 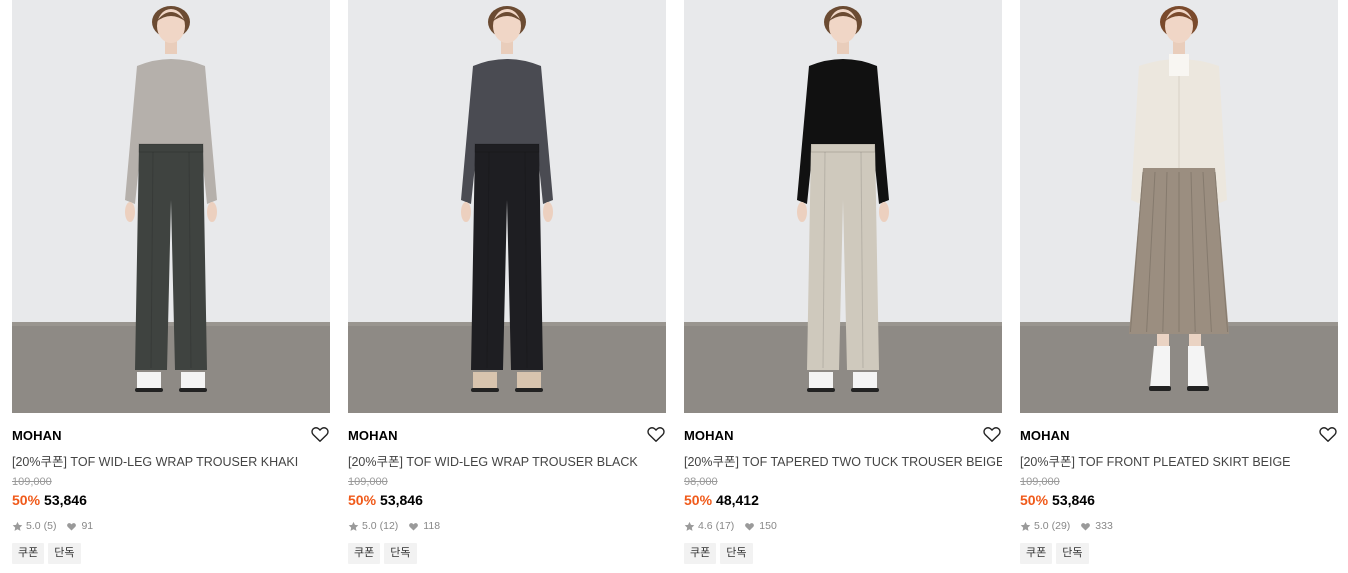 I want to click on like-count: 91, so click(x=87, y=526).